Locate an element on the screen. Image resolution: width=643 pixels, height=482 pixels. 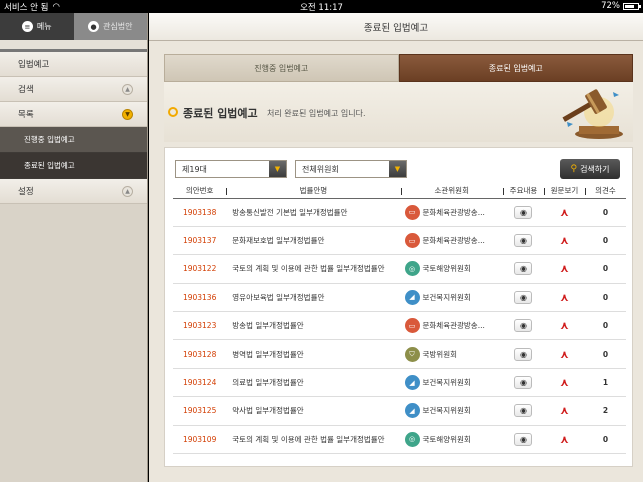
search-icon: ⚲ is located at coordinates (574, 169).